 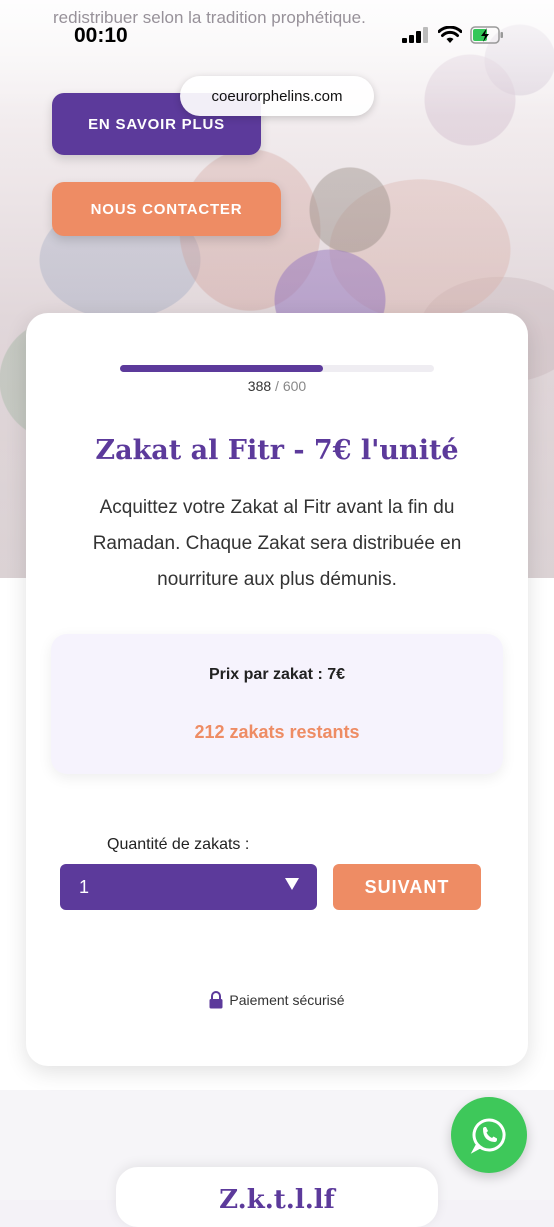 I want to click on status-time: 00:10, so click(x=101, y=35).